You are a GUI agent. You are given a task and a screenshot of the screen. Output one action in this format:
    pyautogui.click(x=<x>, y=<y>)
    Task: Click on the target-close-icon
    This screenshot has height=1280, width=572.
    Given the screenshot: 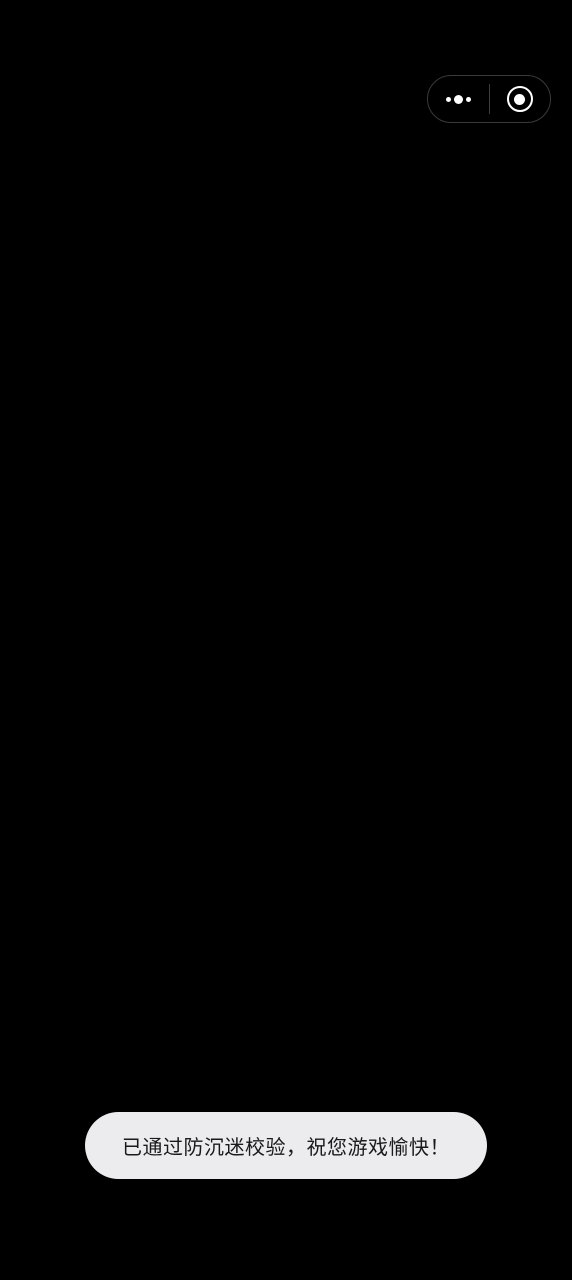 What is the action you would take?
    pyautogui.click(x=519, y=99)
    